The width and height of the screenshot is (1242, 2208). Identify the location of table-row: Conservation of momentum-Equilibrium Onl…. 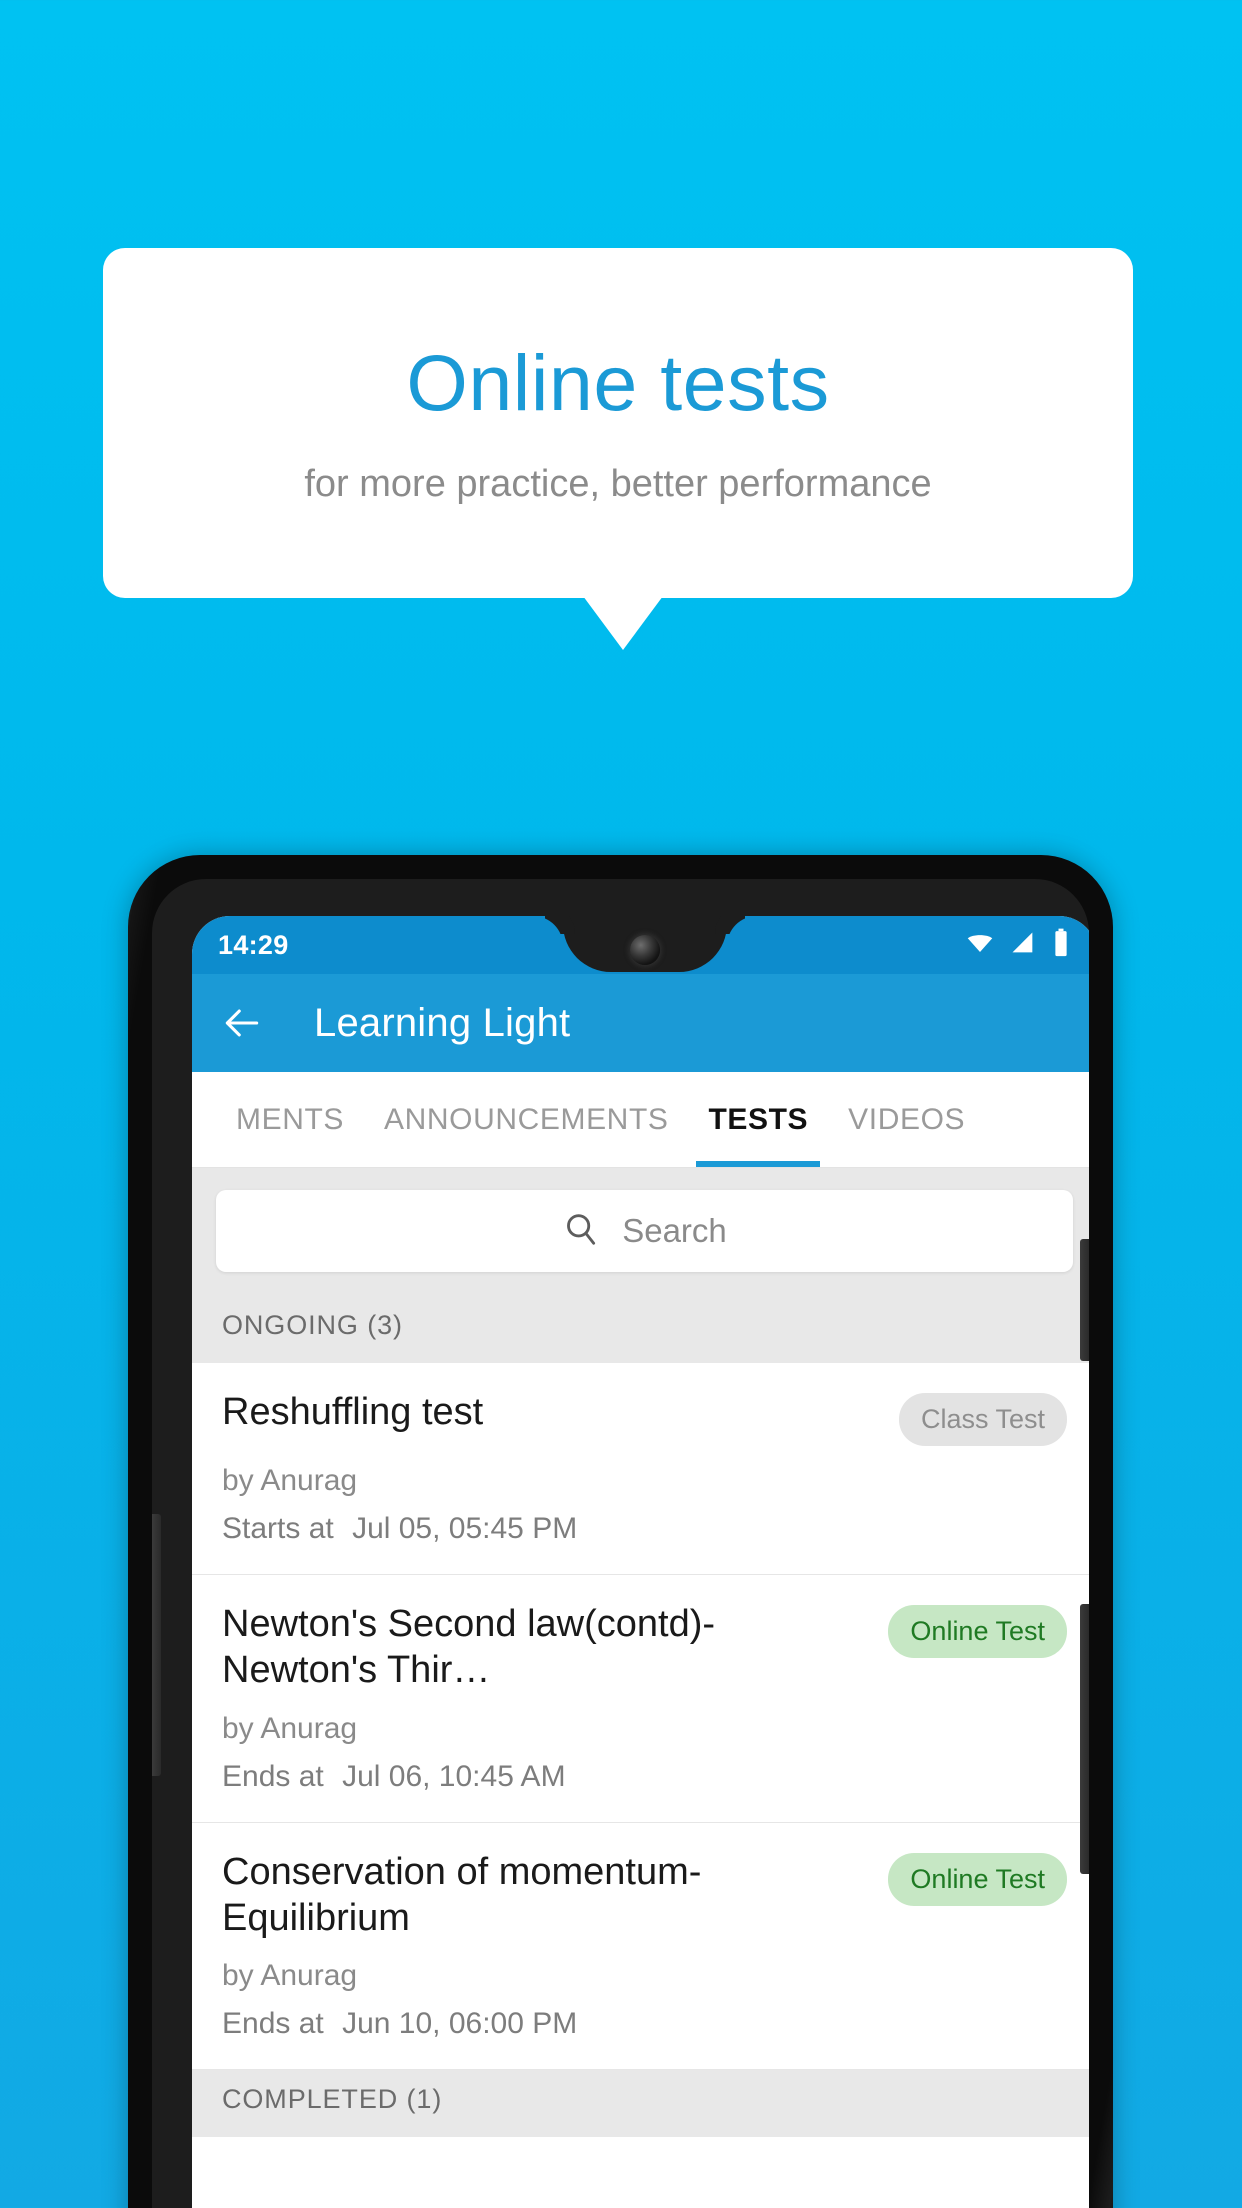
(640, 1946).